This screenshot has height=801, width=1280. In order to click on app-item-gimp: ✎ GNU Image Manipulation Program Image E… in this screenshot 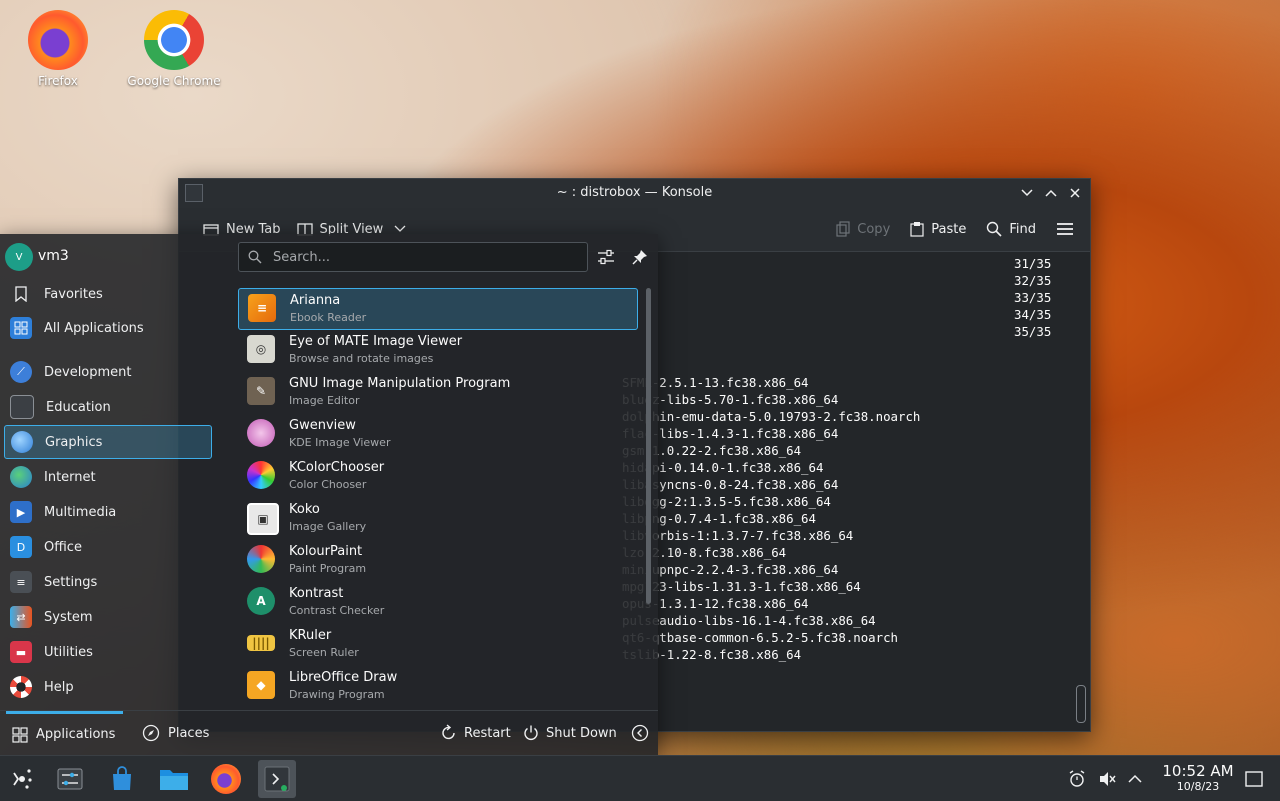, I will do `click(437, 392)`.